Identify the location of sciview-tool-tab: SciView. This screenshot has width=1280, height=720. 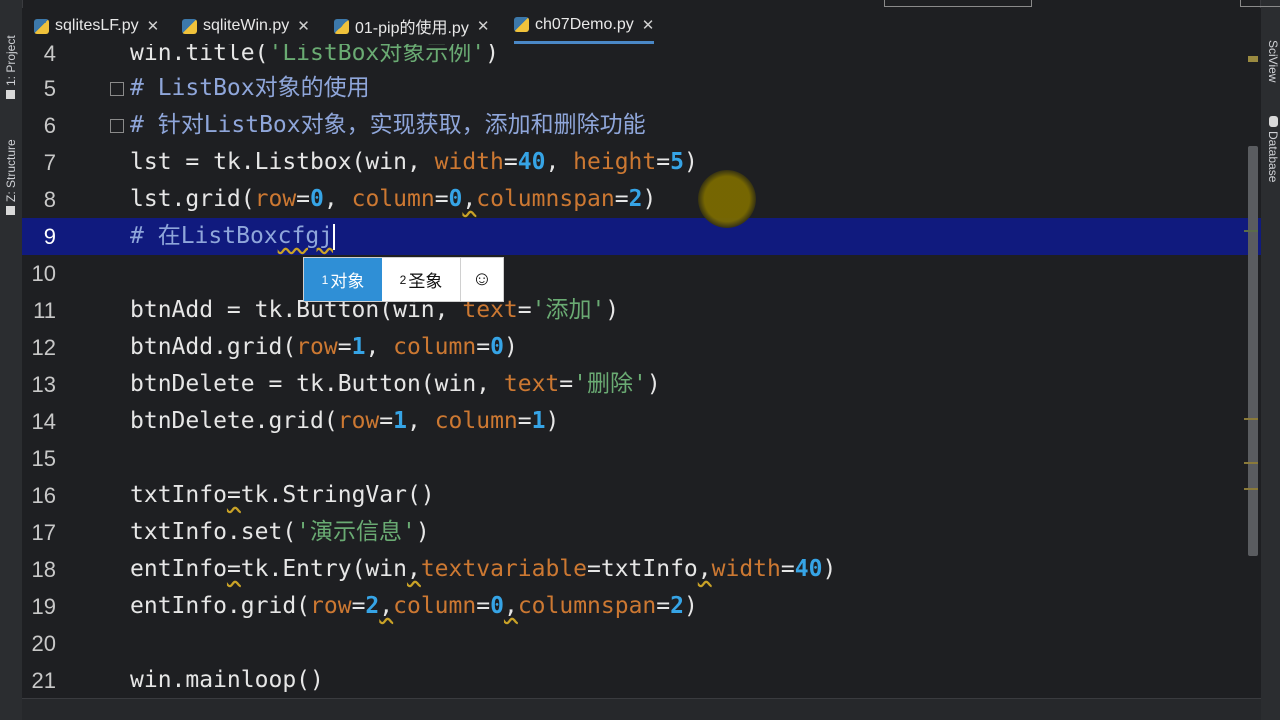
(1271, 61).